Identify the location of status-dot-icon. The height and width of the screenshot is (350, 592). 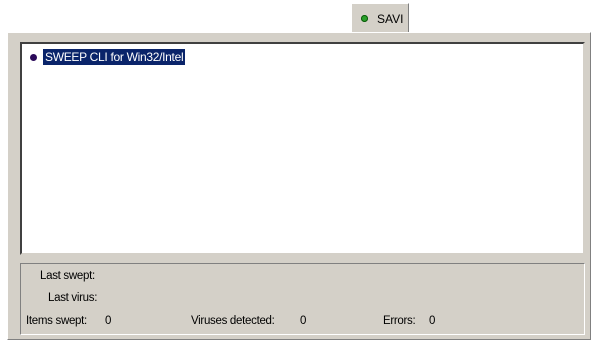
(364, 18).